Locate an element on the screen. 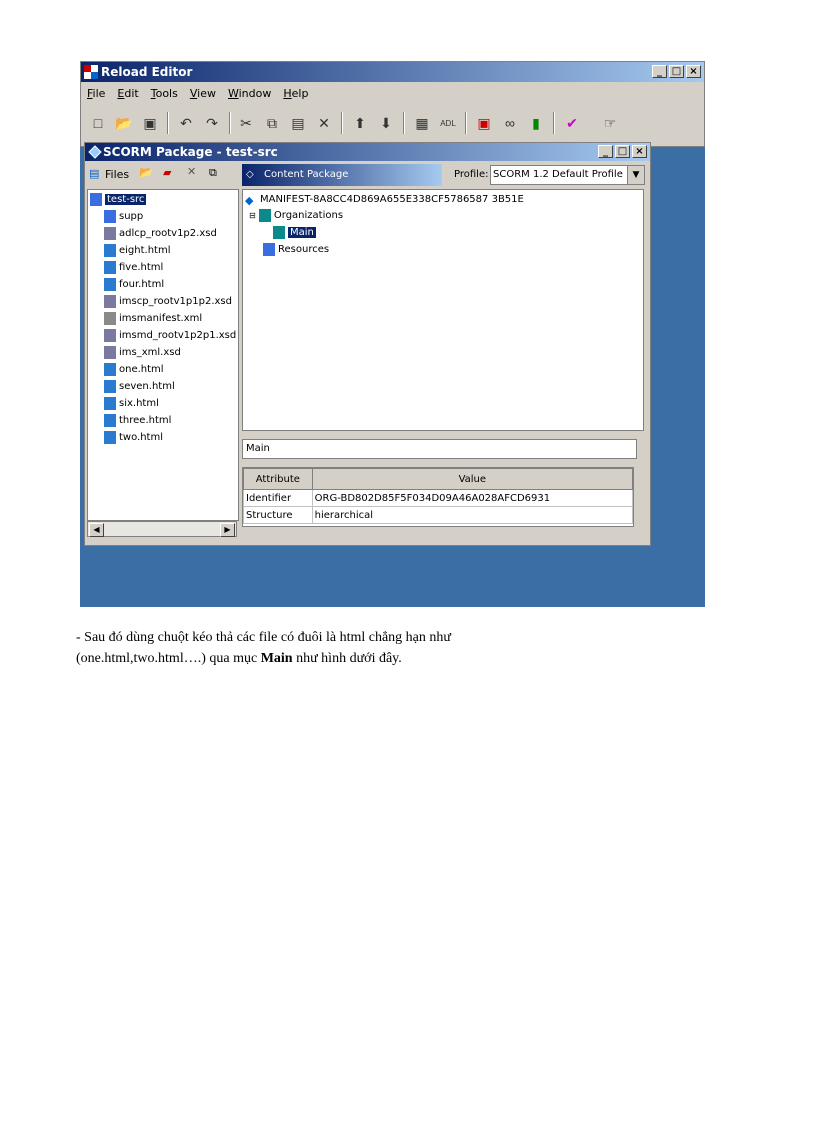 The image size is (816, 1123). redo-icon: ↷ is located at coordinates (212, 123).